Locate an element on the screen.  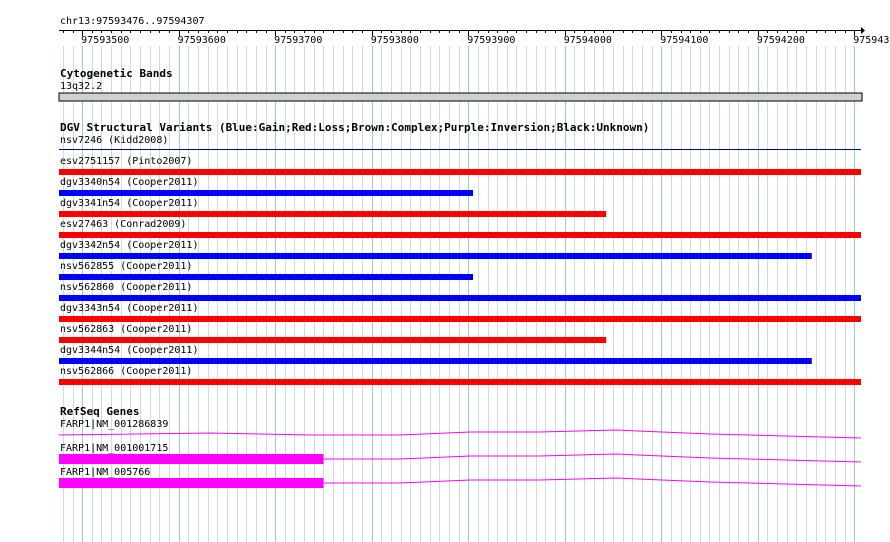
ruler-arrow is located at coordinates (863, 30).